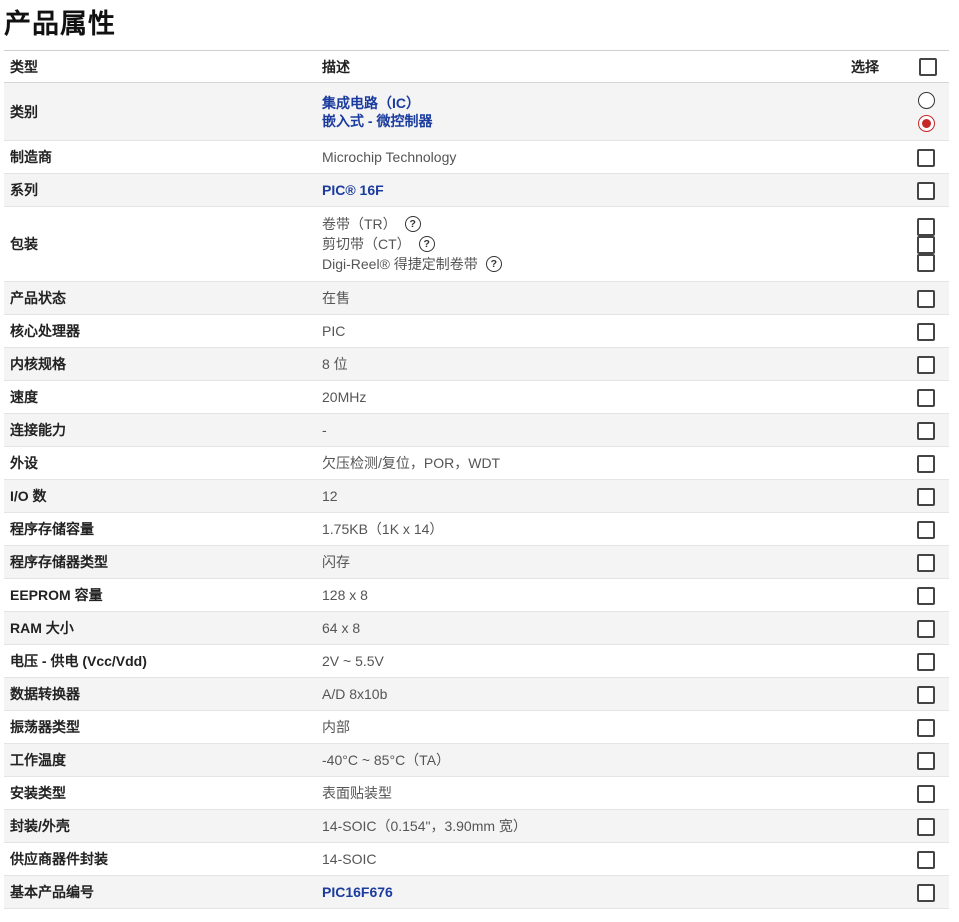  What do you see at coordinates (40, 826) in the screenshot?
I see `row-label: 封装/外壳` at bounding box center [40, 826].